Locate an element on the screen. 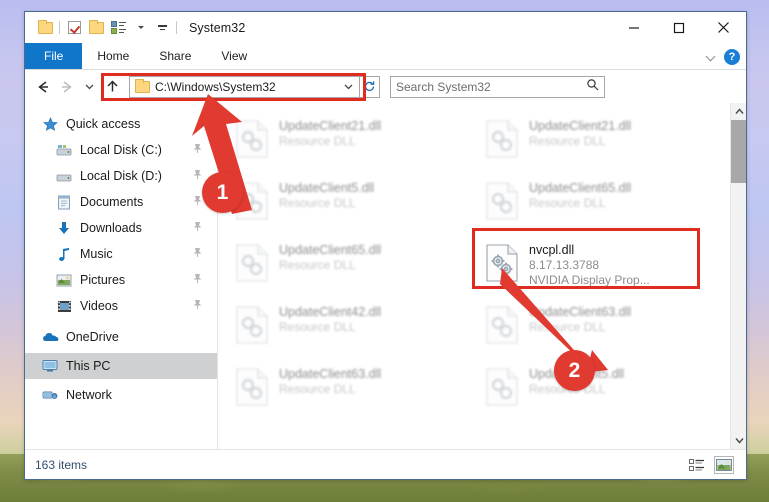  file-name: nvcpl.dll is located at coordinates (552, 250).